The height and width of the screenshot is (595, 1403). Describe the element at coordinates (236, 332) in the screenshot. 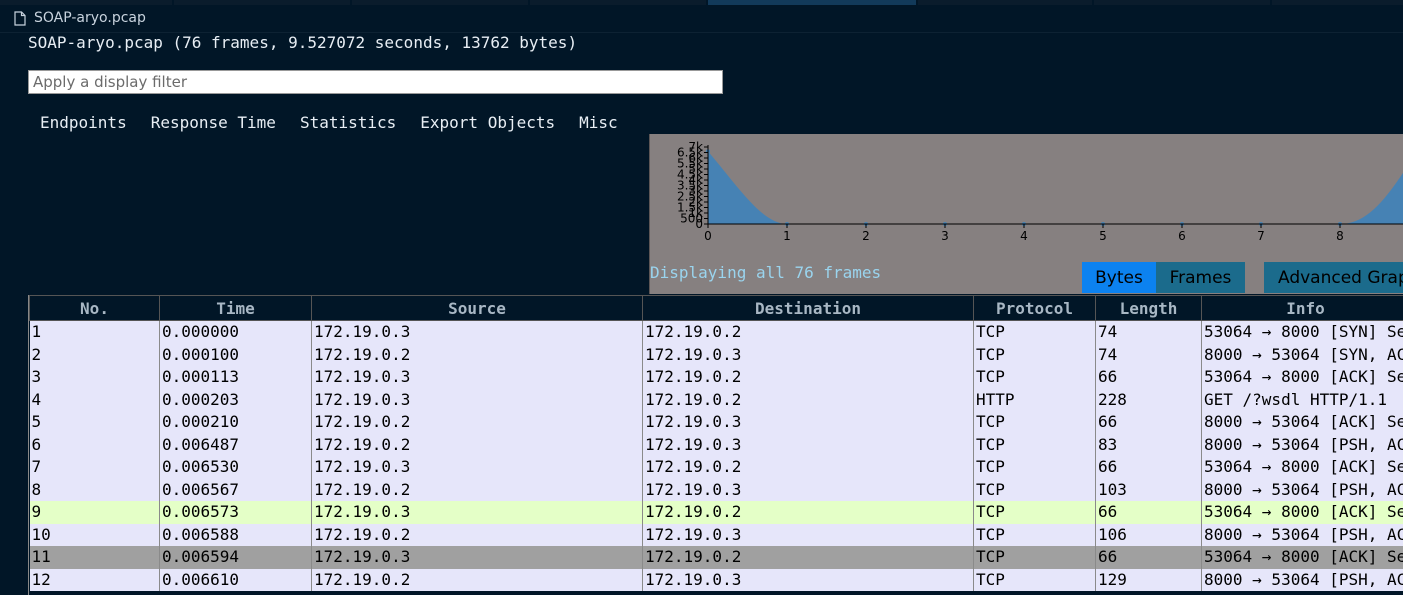

I see `cell-time: 0.000000` at that location.